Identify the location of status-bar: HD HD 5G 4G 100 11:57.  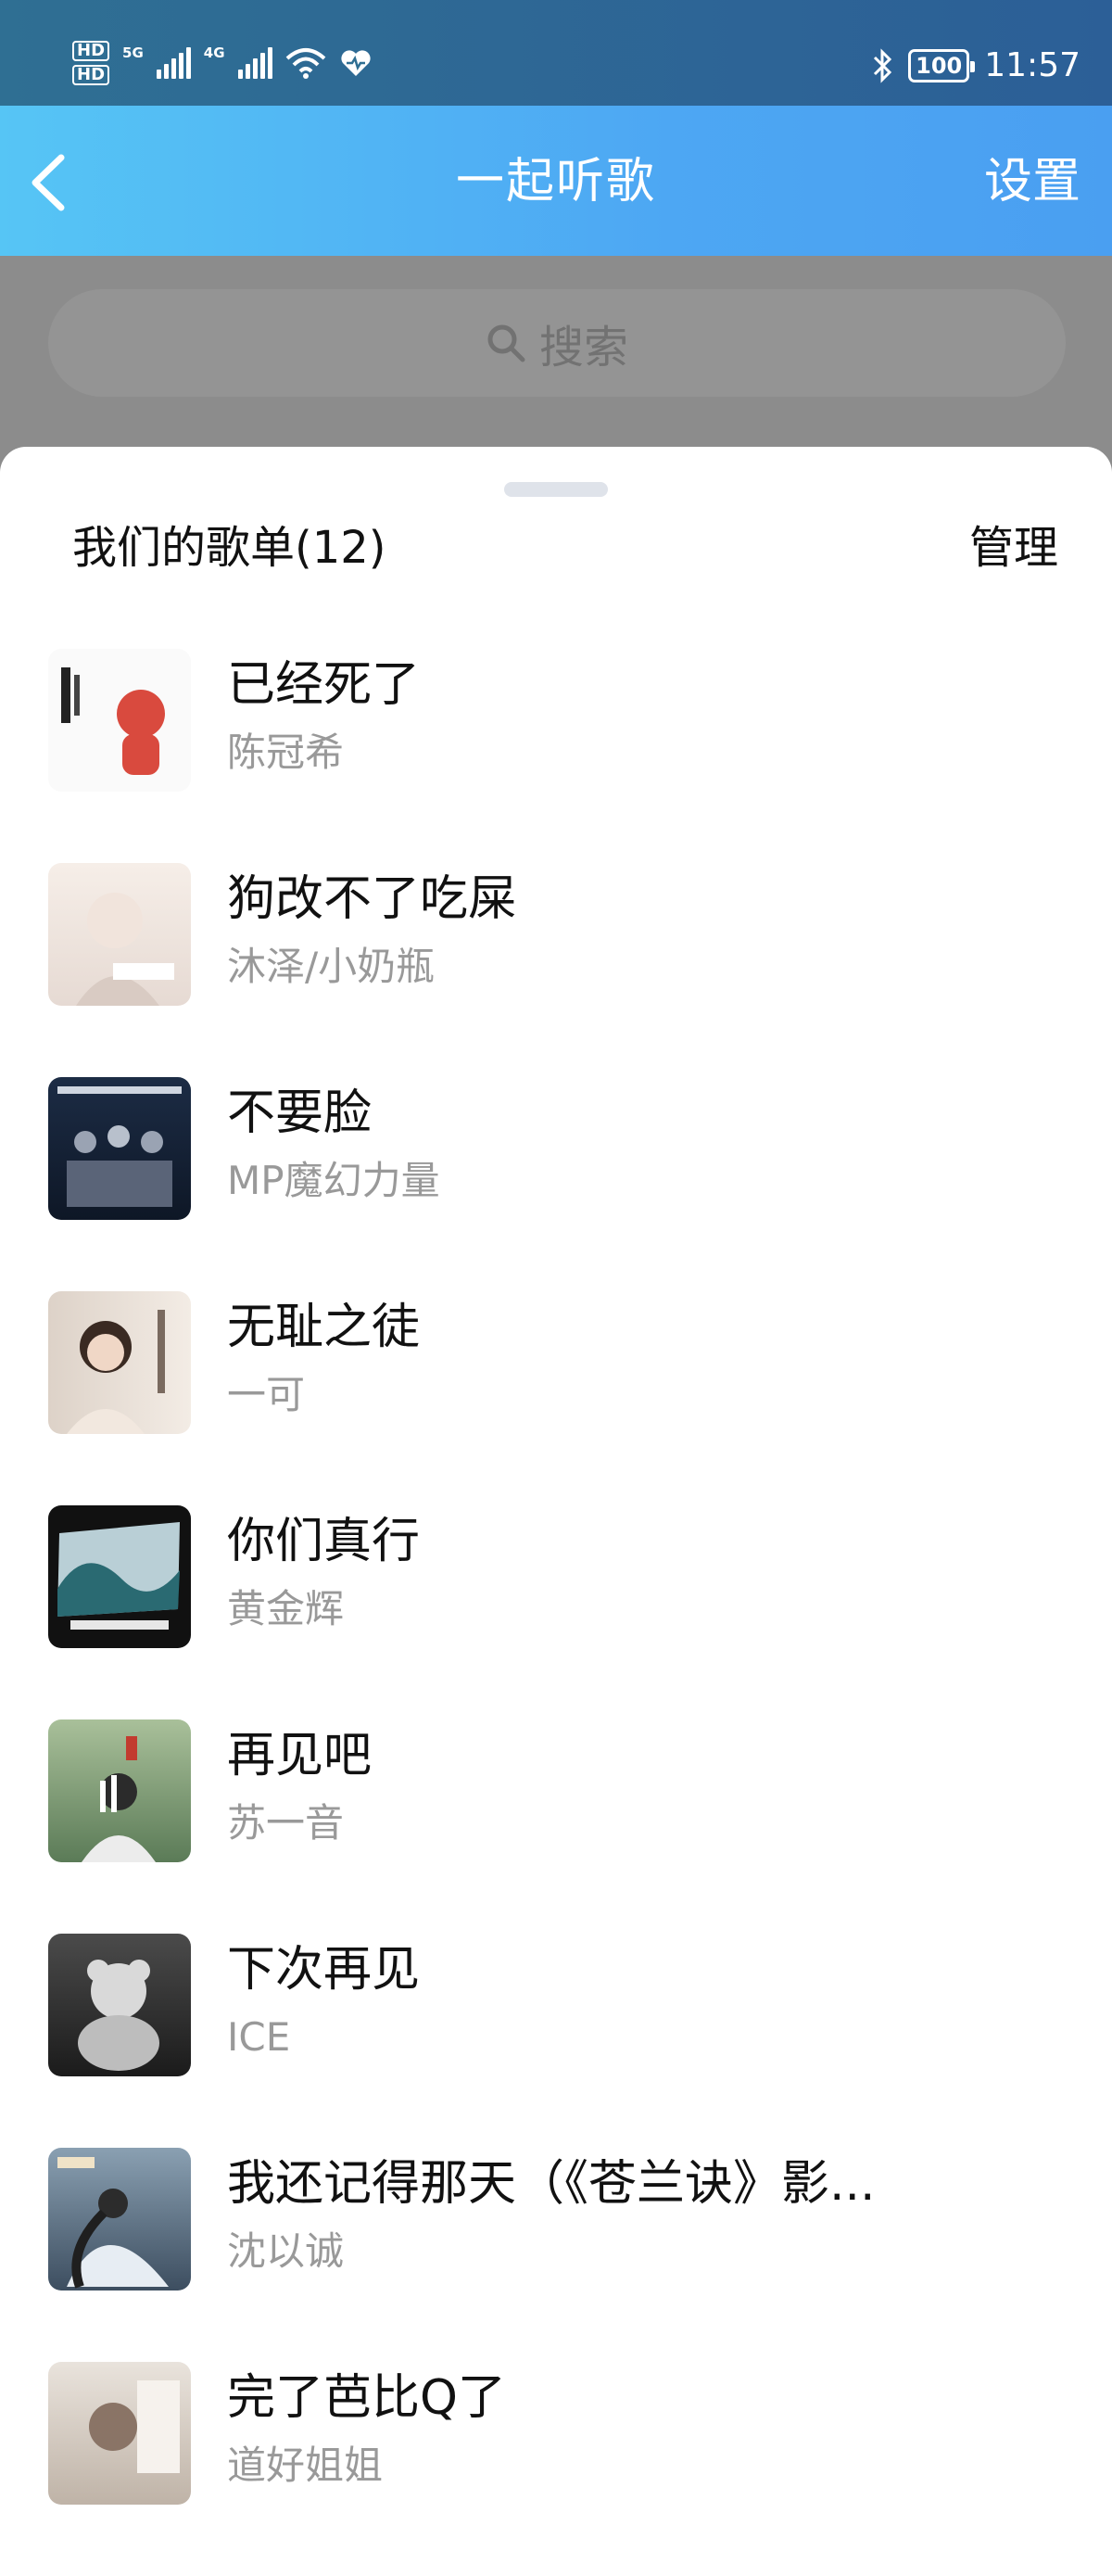
(556, 53).